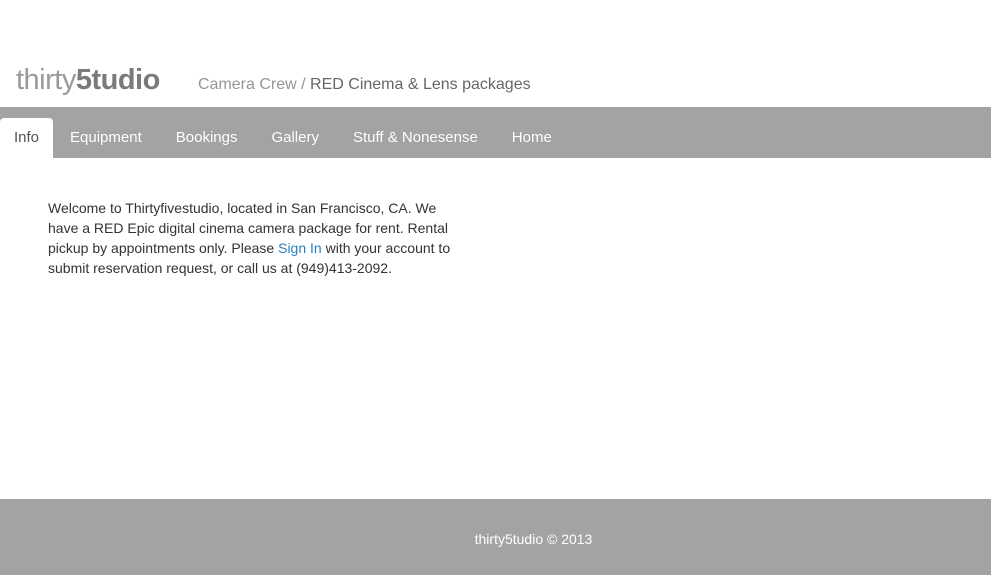 The width and height of the screenshot is (991, 575). What do you see at coordinates (46, 80) in the screenshot?
I see `brand-name-light: thirty` at bounding box center [46, 80].